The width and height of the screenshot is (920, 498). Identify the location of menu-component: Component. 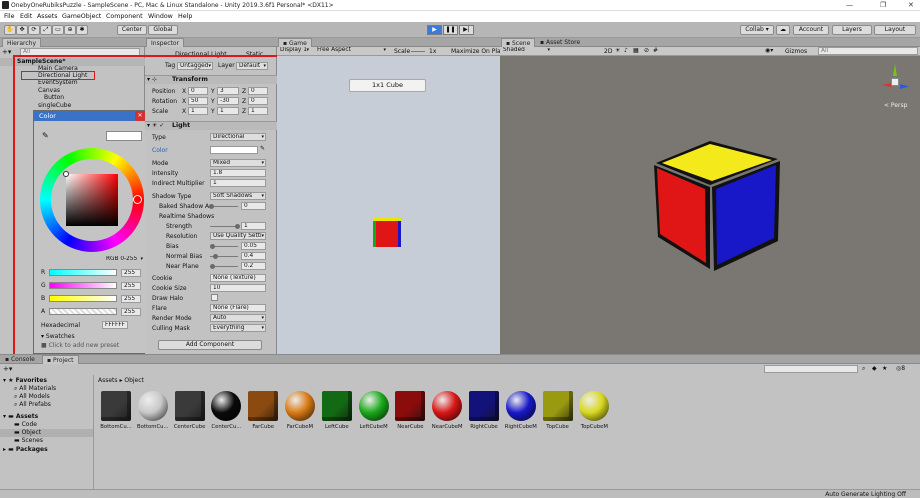
(124, 16).